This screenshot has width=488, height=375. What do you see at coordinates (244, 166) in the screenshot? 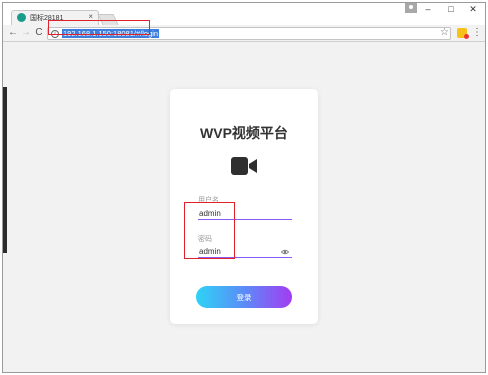
I see `video-camera-icon` at bounding box center [244, 166].